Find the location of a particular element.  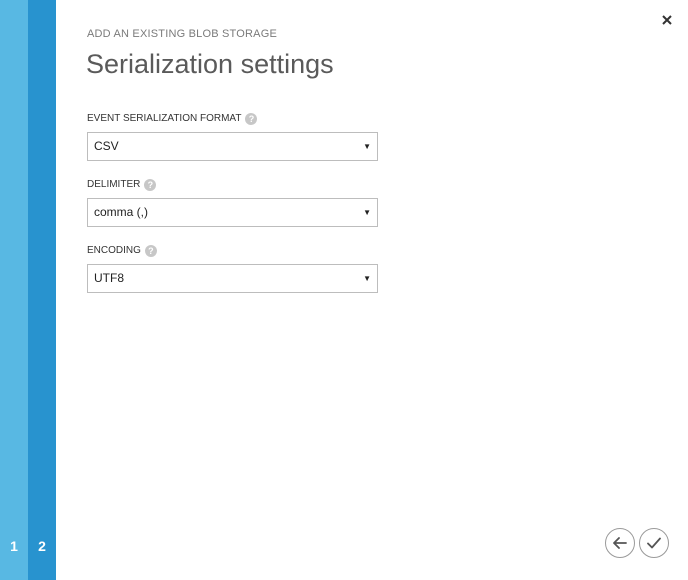

checkmark-icon is located at coordinates (654, 543).